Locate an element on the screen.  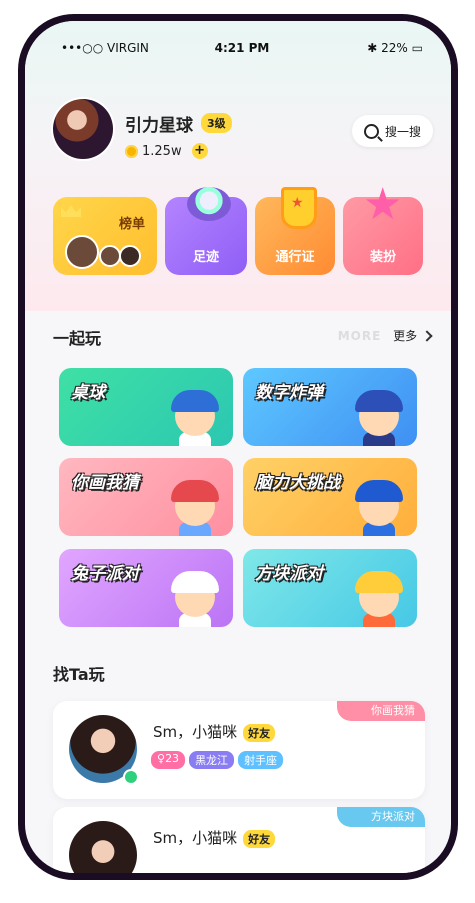
game-card-draw-guess: 你画我猜 is located at coordinates (146, 497).